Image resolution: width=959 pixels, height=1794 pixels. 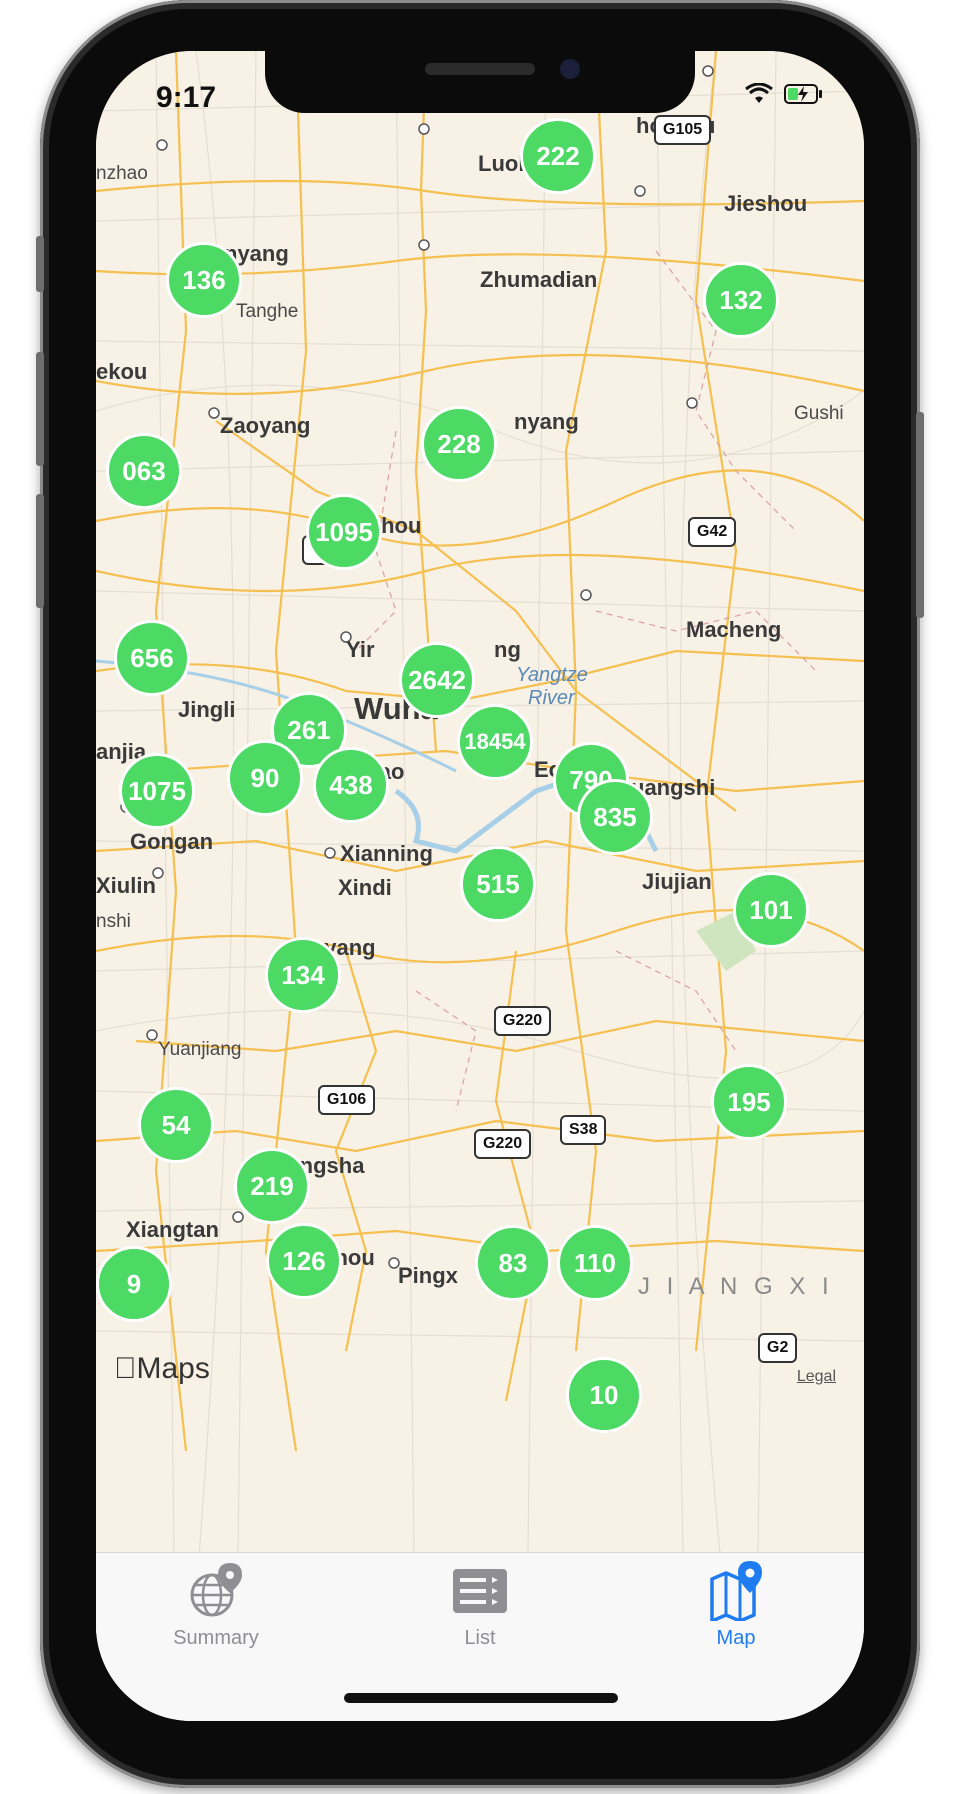 I want to click on tab-map: Map, so click(x=736, y=1605).